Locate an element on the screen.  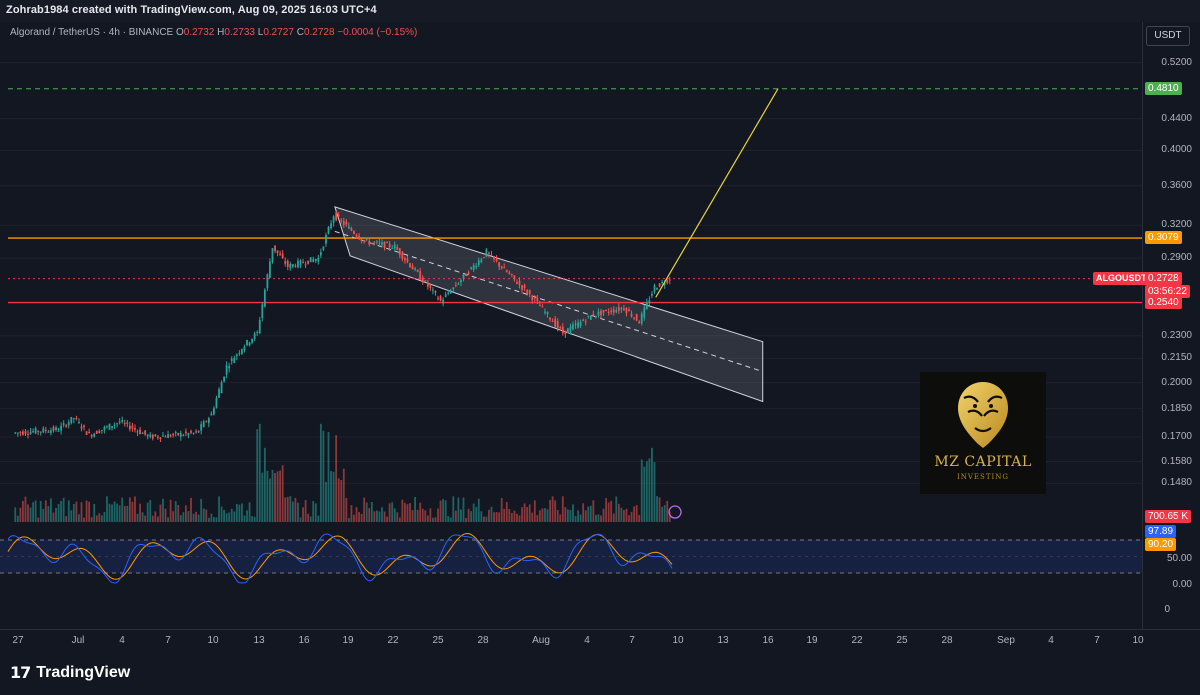
time-tick: 16 is located at coordinates (304, 640).